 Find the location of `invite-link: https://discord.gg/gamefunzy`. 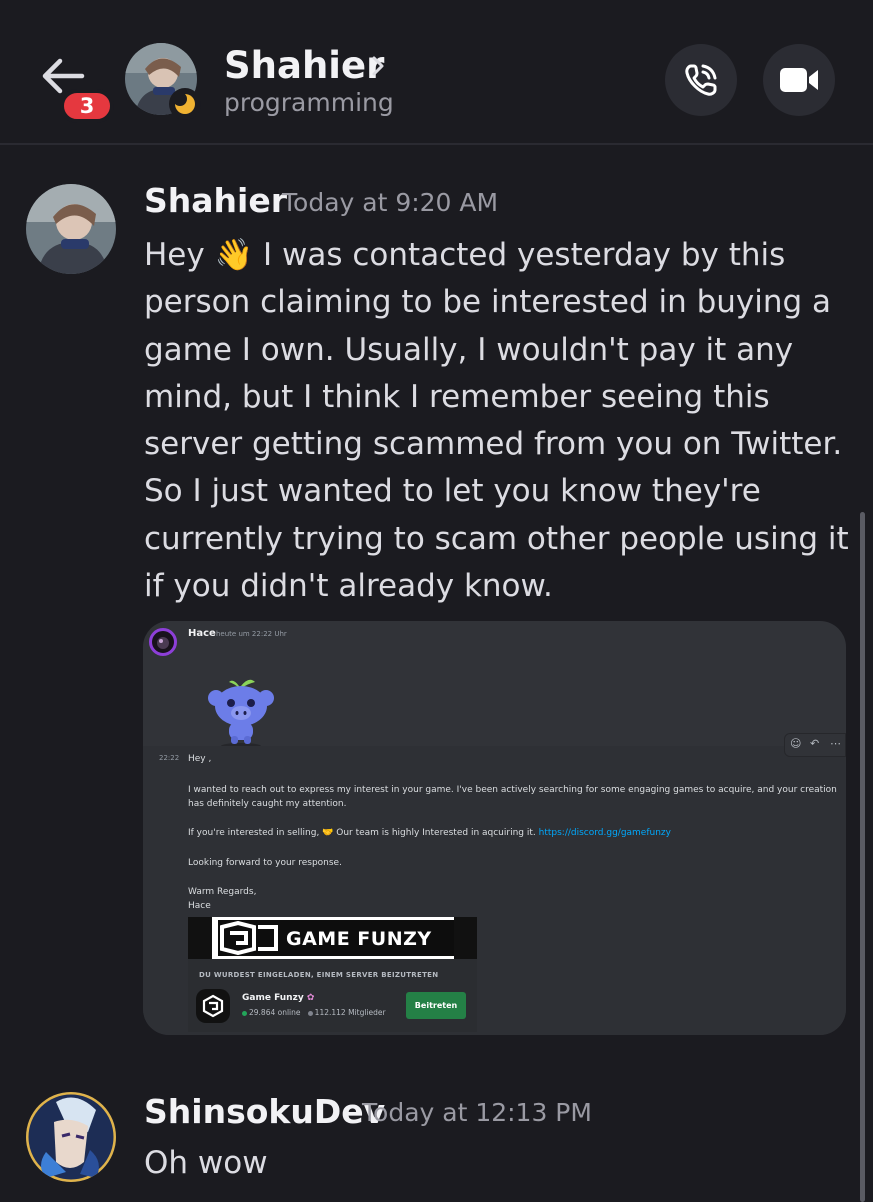

invite-link: https://discord.gg/gamefunzy is located at coordinates (605, 833).